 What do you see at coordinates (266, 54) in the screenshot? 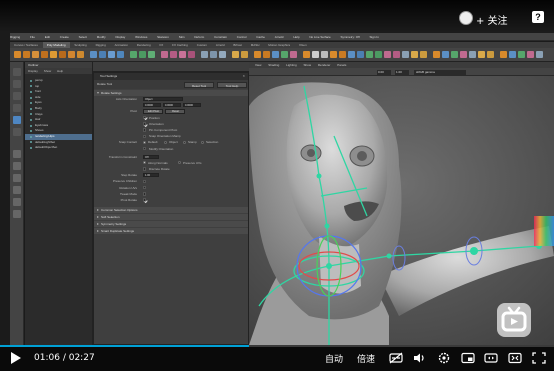
I see `shelf-icon-b` at bounding box center [266, 54].